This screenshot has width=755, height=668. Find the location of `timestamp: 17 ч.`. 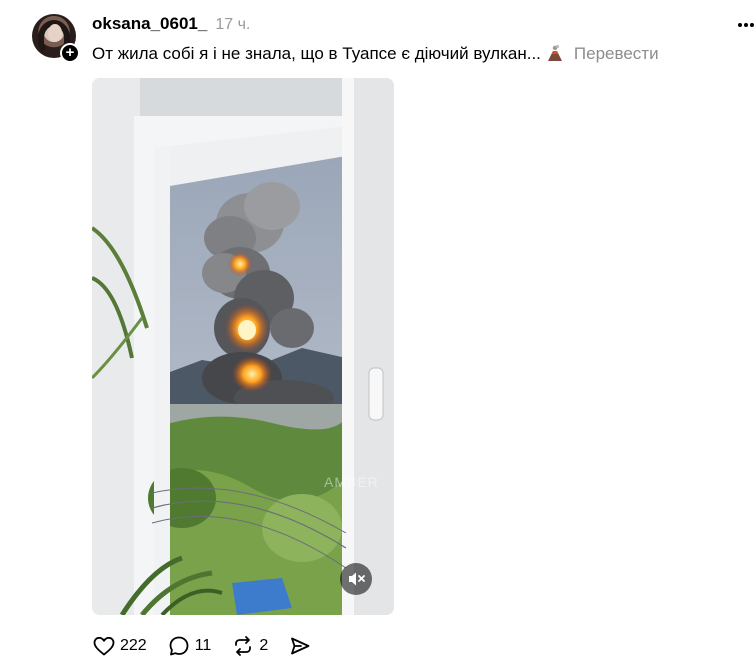

timestamp: 17 ч. is located at coordinates (232, 25).